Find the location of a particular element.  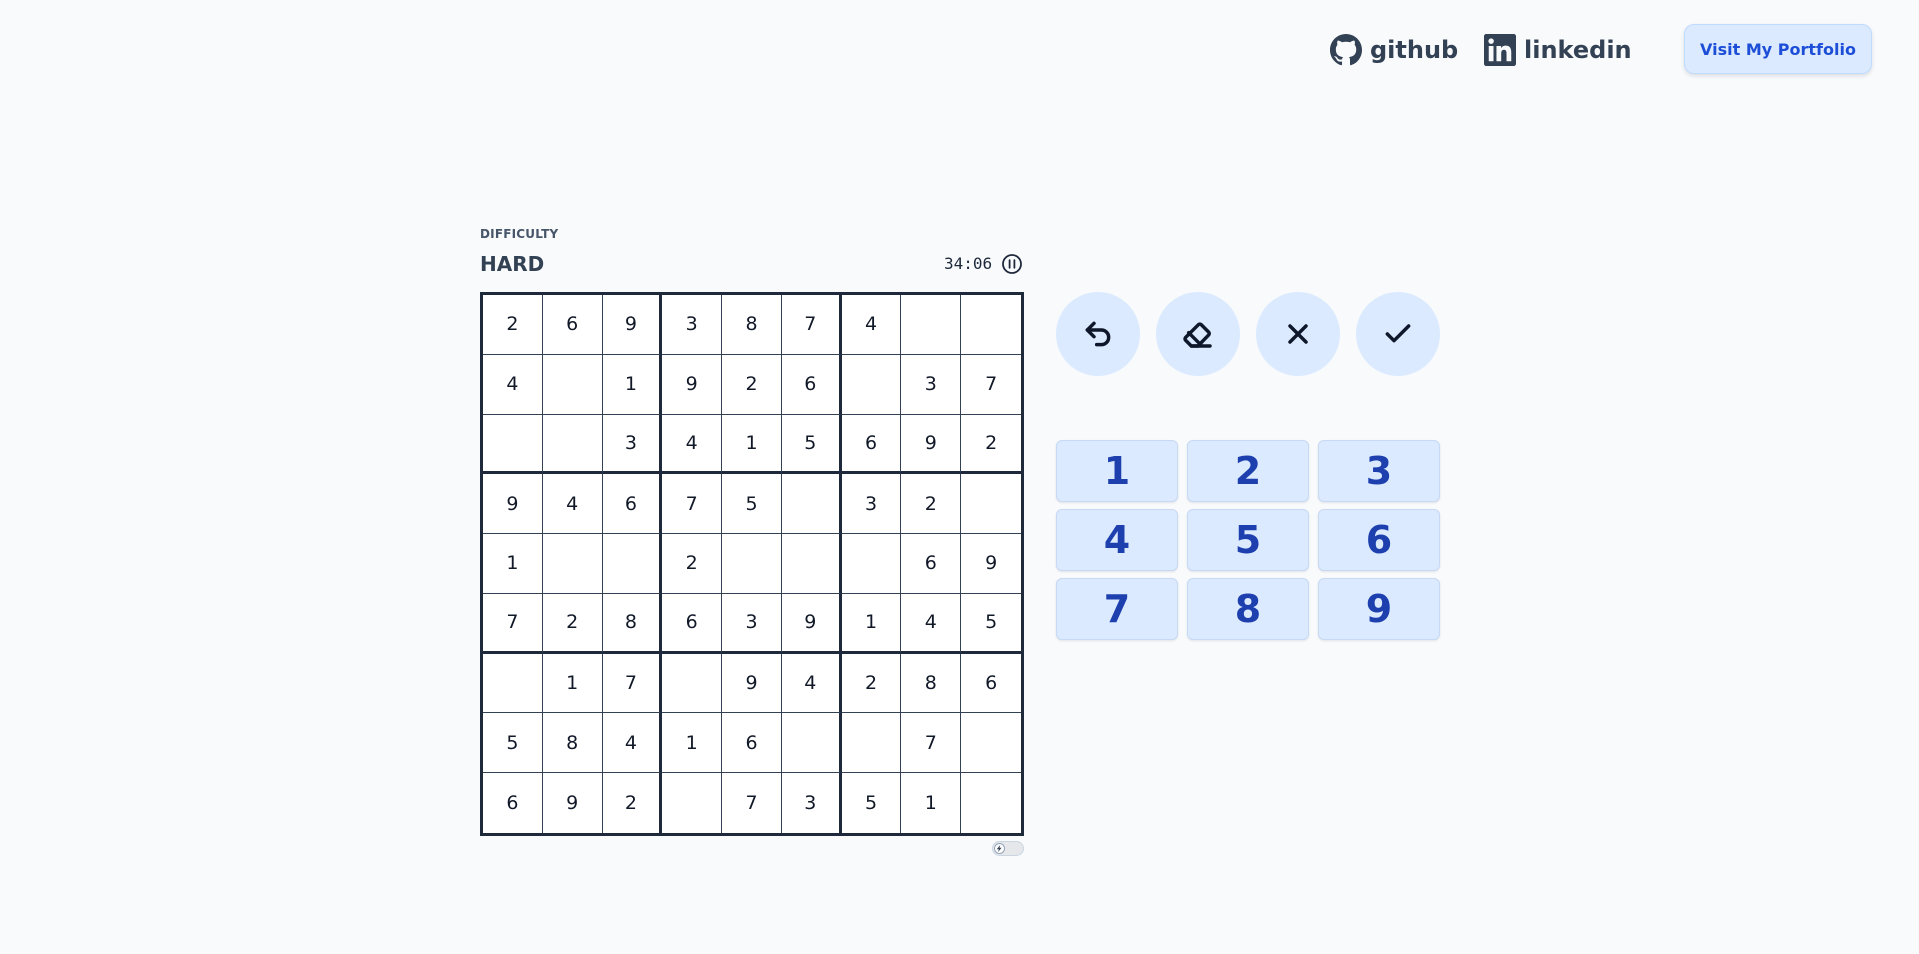

number-button-6: 6 is located at coordinates (1379, 540).